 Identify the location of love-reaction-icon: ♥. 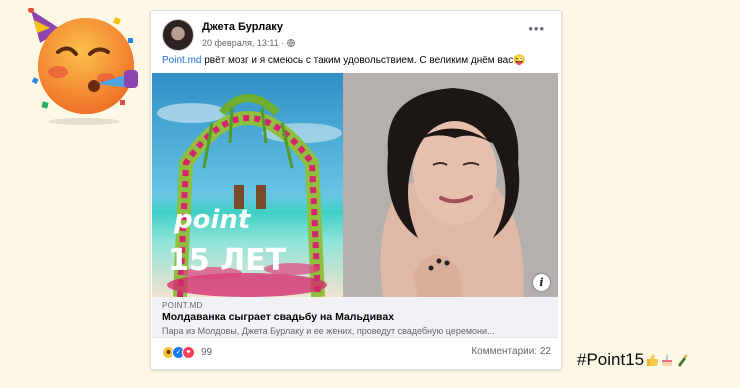
(188, 352).